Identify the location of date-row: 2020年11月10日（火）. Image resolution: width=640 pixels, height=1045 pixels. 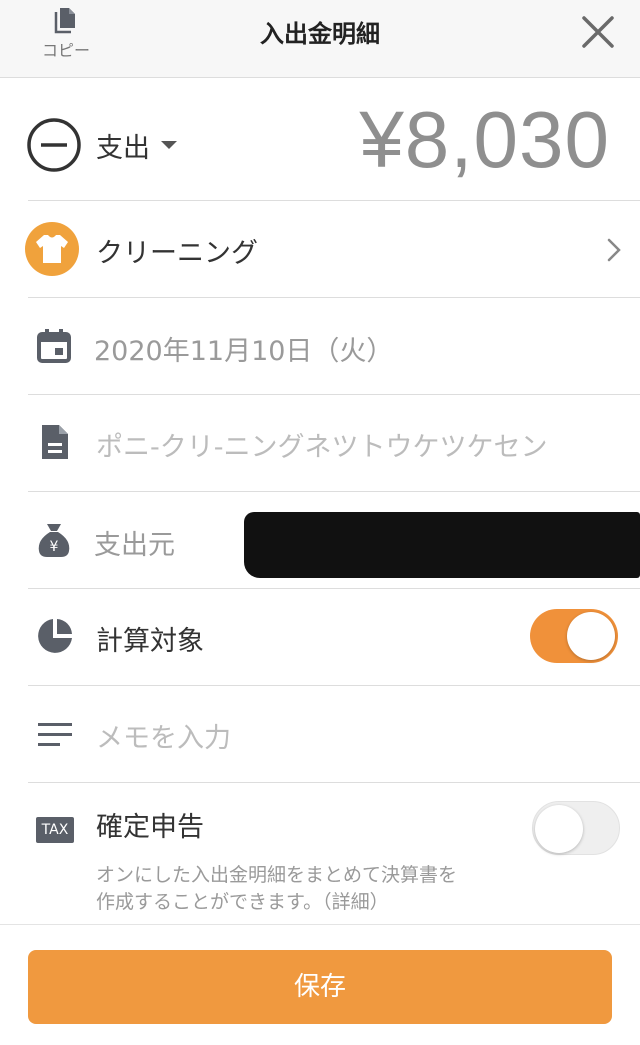
(320, 346).